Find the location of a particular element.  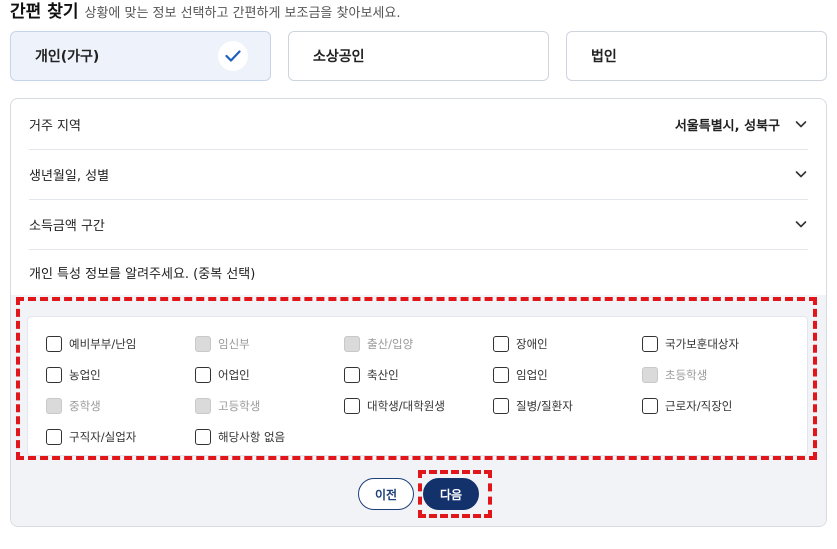

applicant-type-tabs: 개인(가구) 소상공인 법인 is located at coordinates (418, 56).